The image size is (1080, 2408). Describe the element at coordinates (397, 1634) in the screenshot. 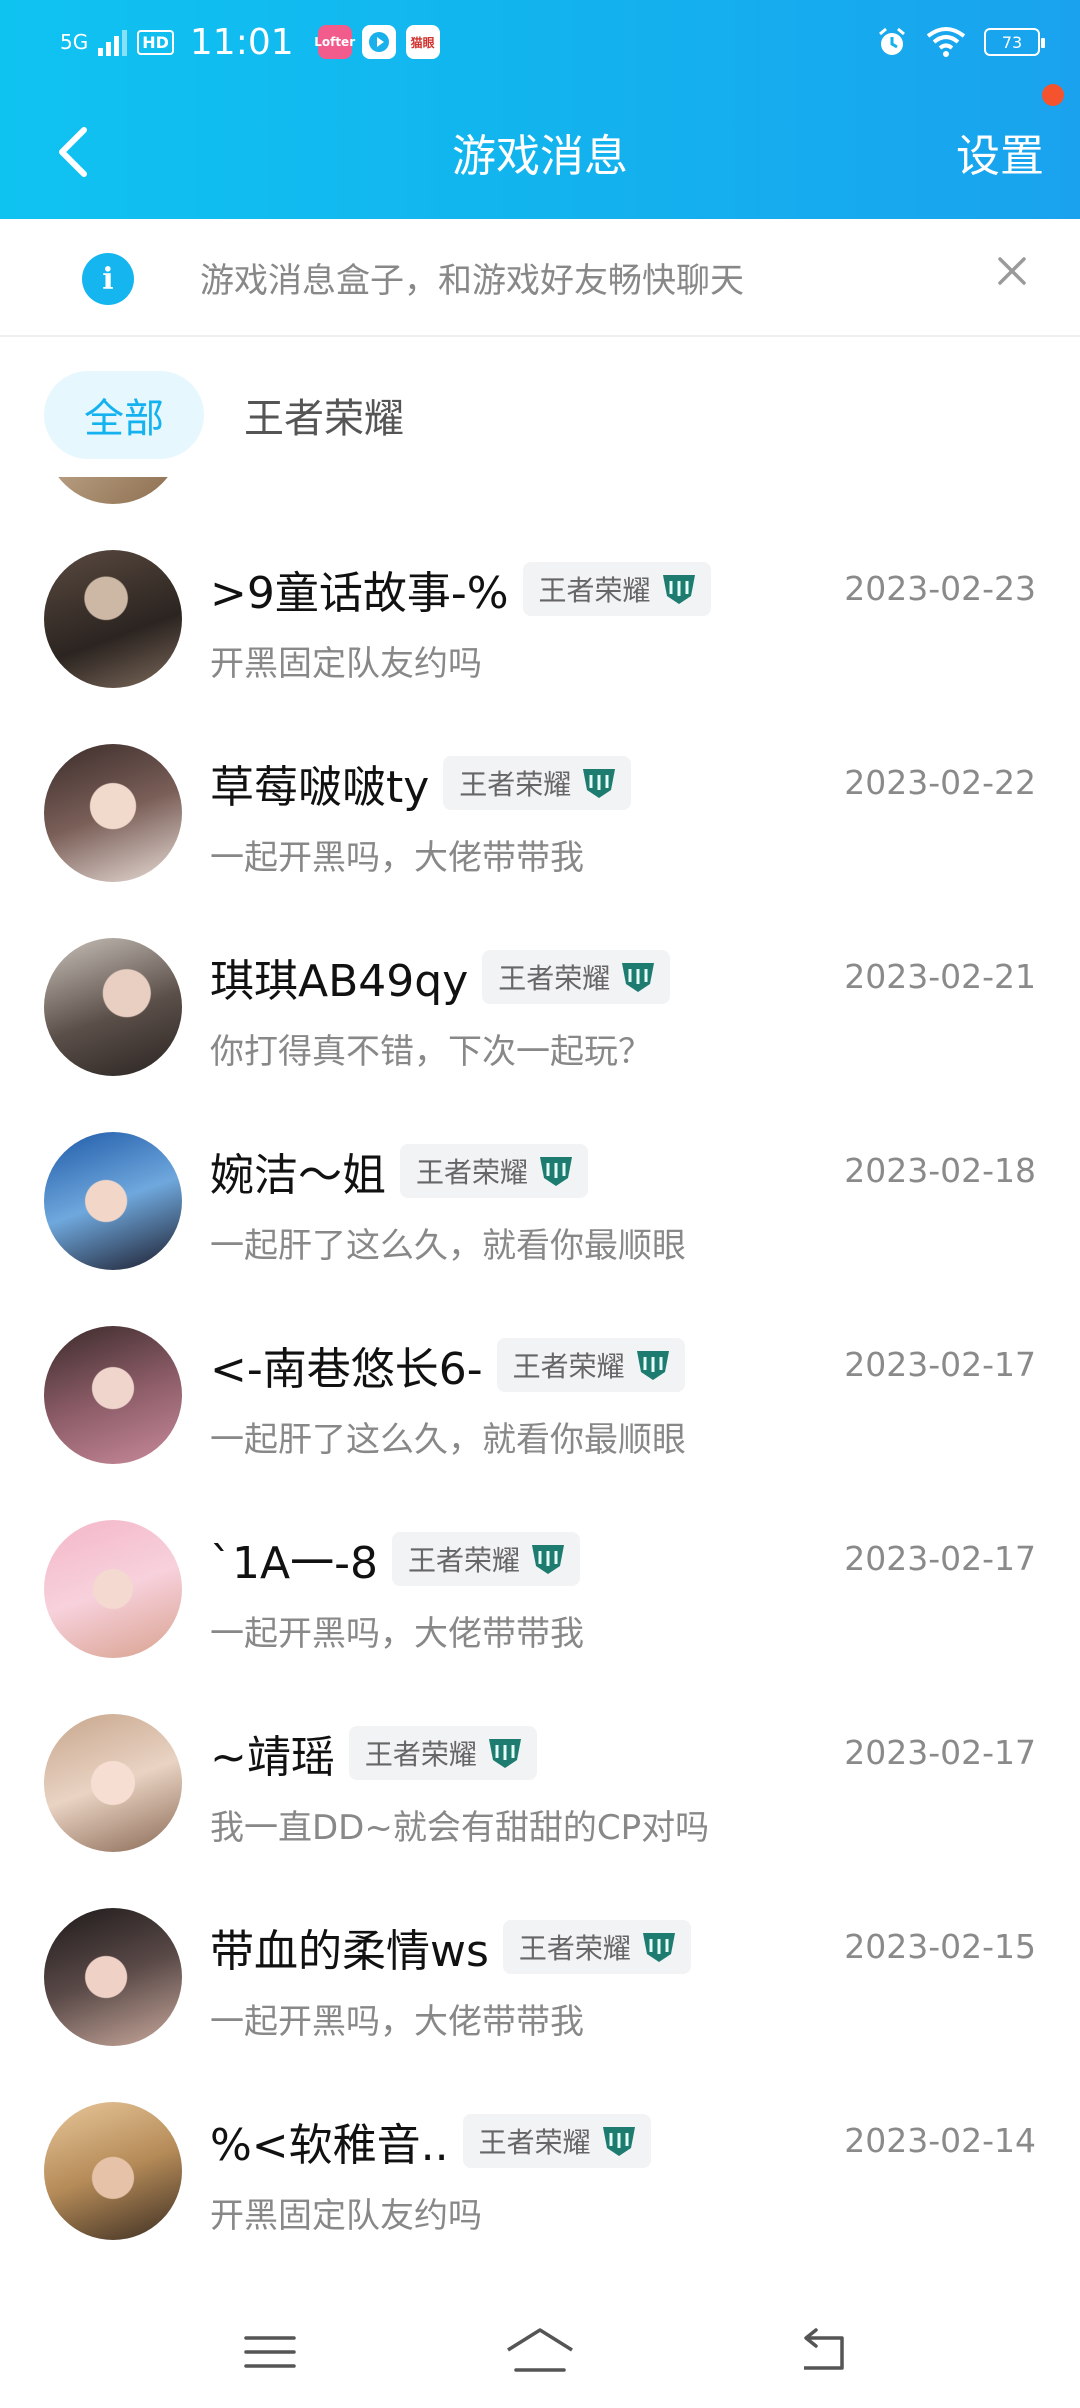

I see `message-preview: 一起开黑吗，大佬带带我` at that location.